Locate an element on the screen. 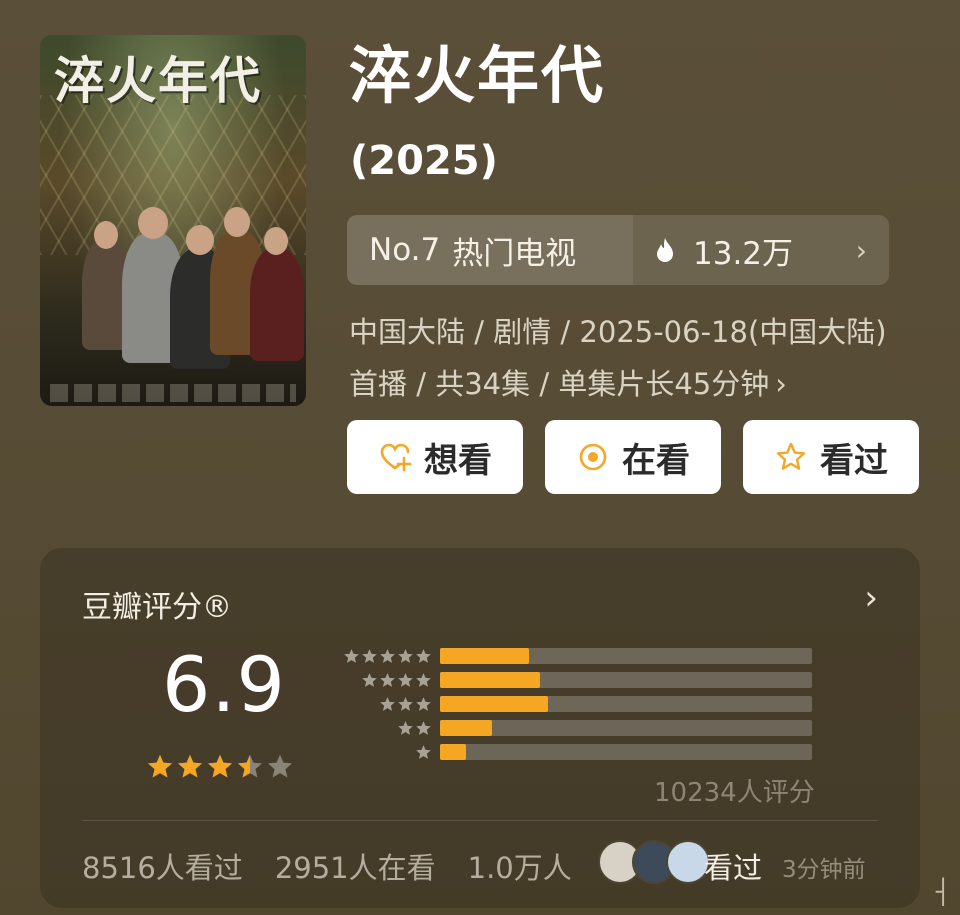 The image size is (960, 915). target-circle-icon is located at coordinates (593, 457).